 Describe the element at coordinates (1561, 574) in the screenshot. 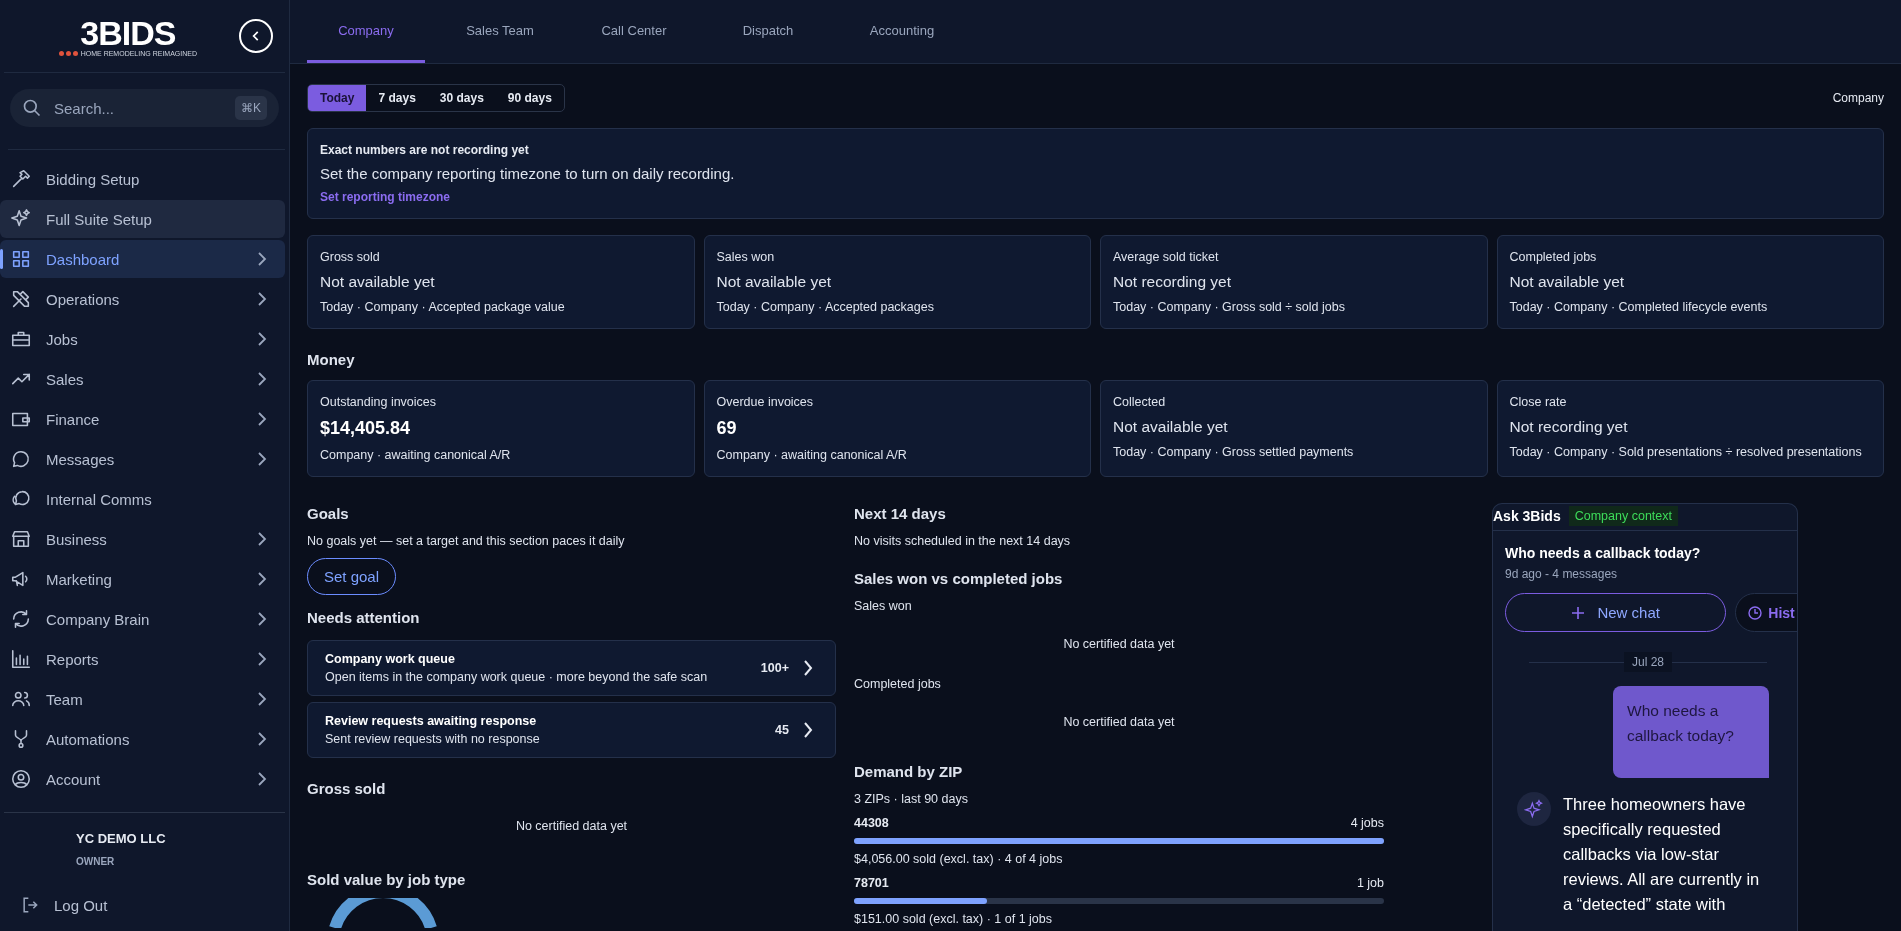

I see `thread-meta: 9d ago - 4 messages` at that location.